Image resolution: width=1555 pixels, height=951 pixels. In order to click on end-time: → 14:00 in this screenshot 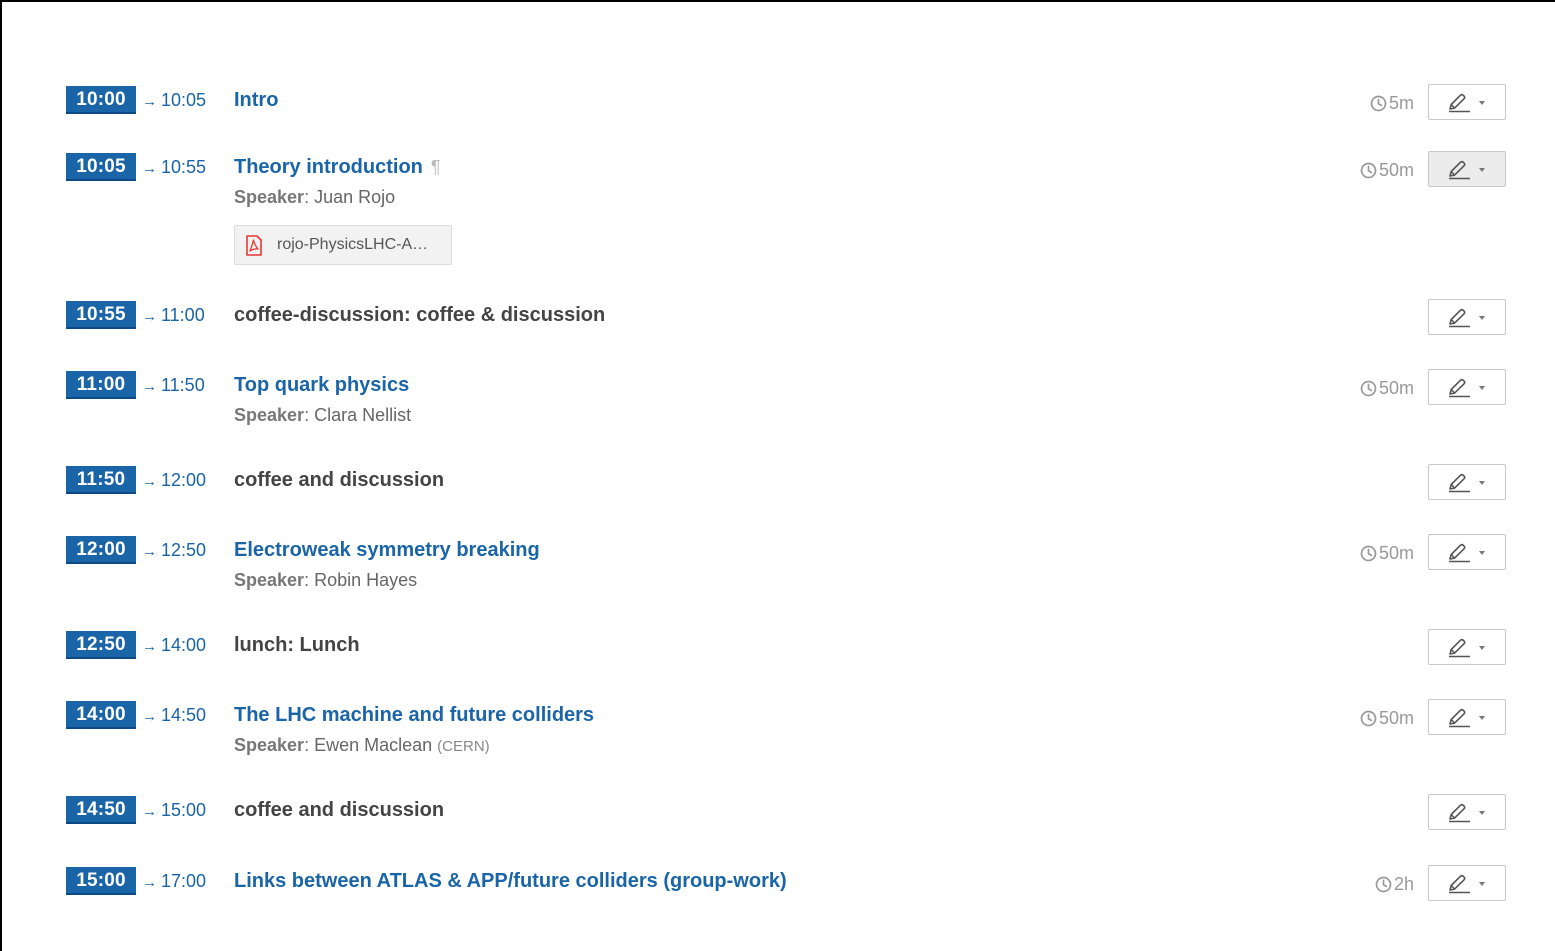, I will do `click(174, 645)`.